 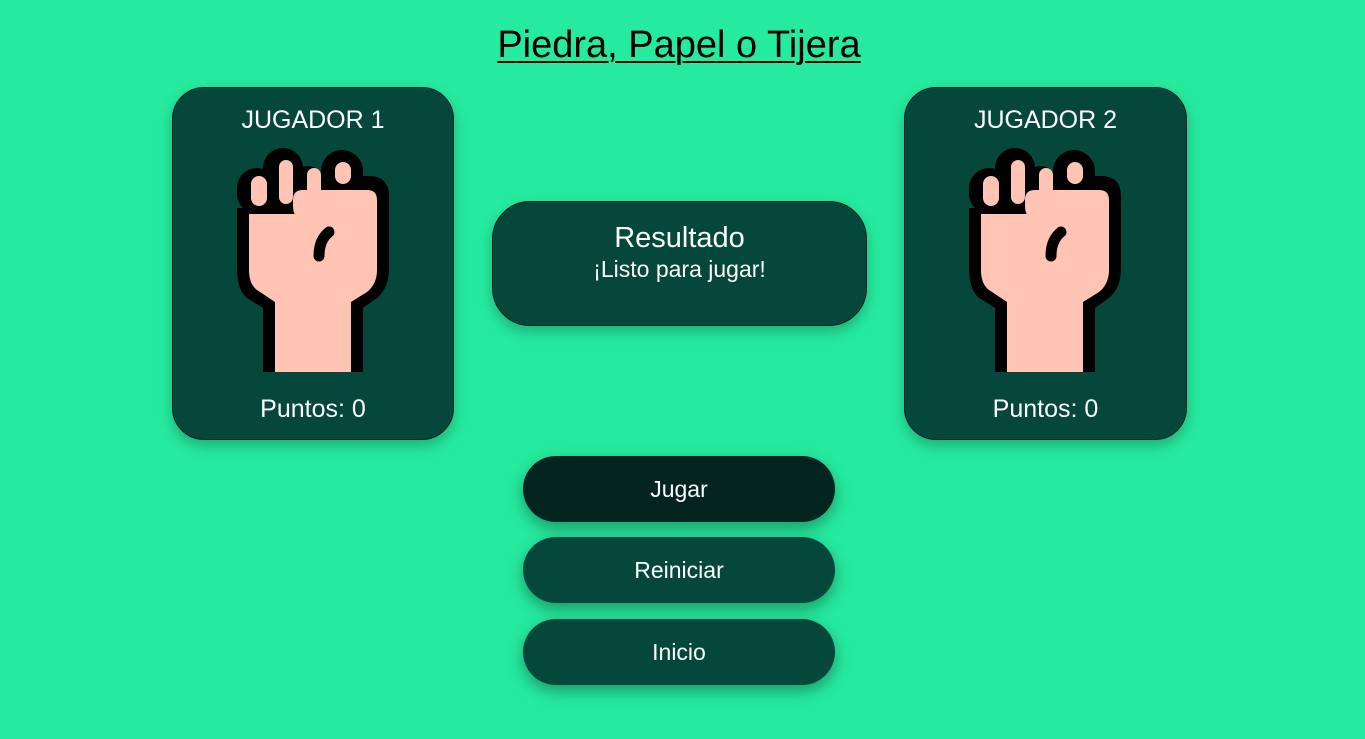 What do you see at coordinates (679, 238) in the screenshot?
I see `result-title: Resultado` at bounding box center [679, 238].